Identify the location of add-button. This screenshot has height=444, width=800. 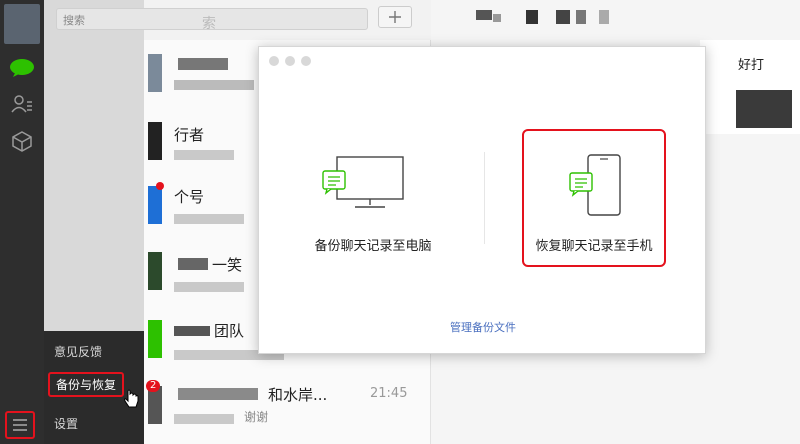
(395, 17).